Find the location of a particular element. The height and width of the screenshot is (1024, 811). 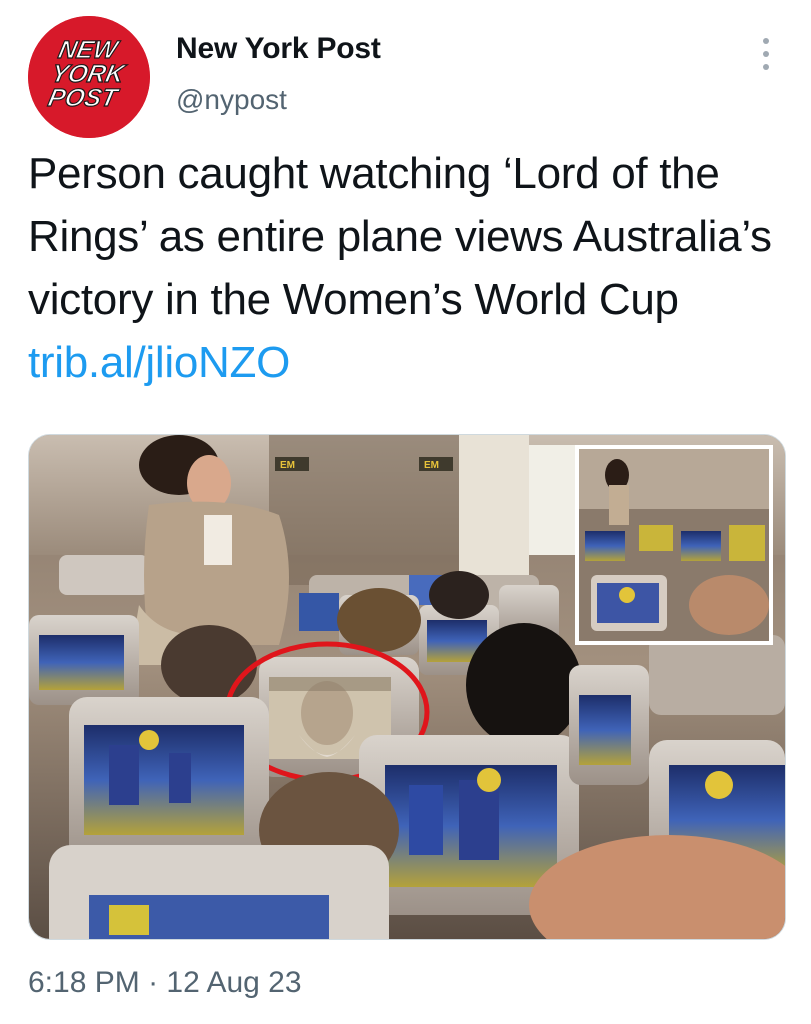

logo-line-3: POST is located at coordinates (84, 98).